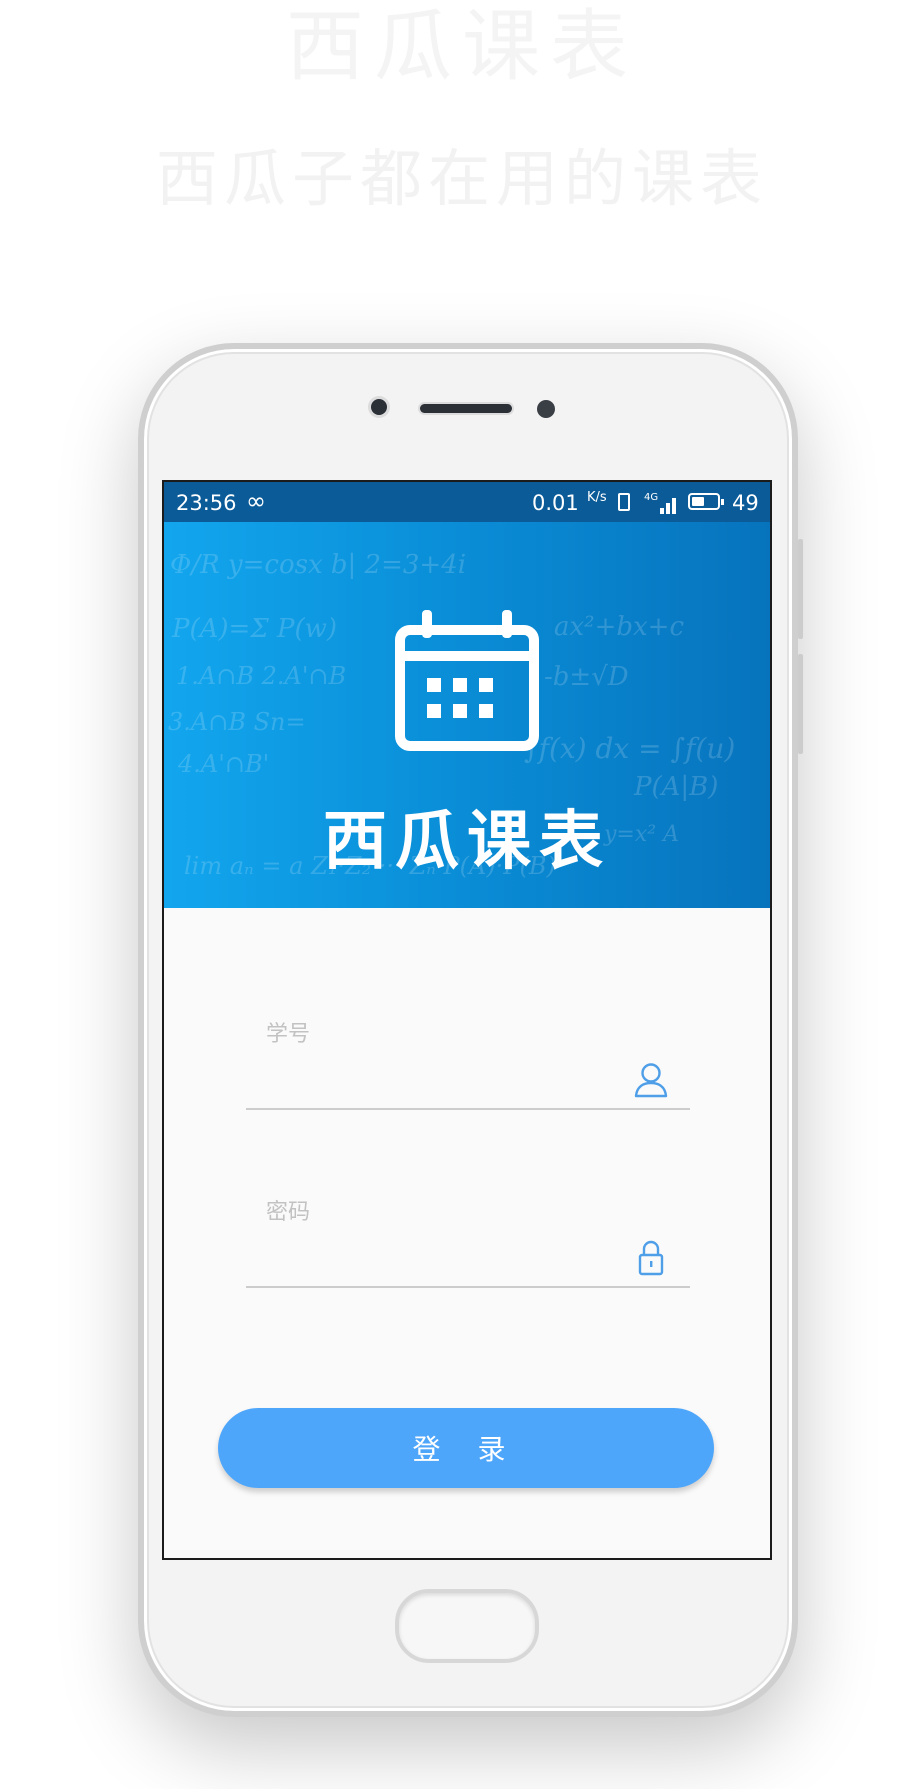 This screenshot has height=1789, width=924. Describe the element at coordinates (800, 589) in the screenshot. I see `volume-up-button` at that location.